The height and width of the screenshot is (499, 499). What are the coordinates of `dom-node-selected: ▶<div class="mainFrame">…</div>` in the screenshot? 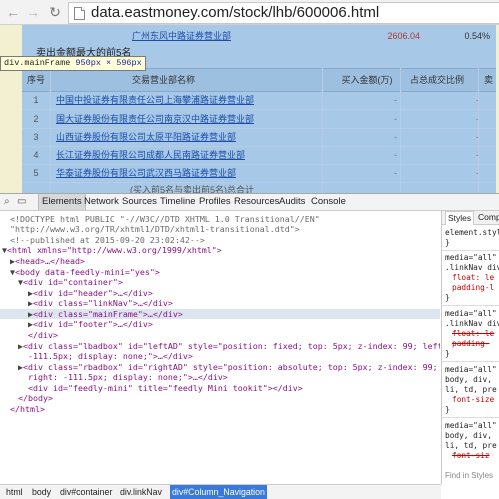 It's located at (220, 314).